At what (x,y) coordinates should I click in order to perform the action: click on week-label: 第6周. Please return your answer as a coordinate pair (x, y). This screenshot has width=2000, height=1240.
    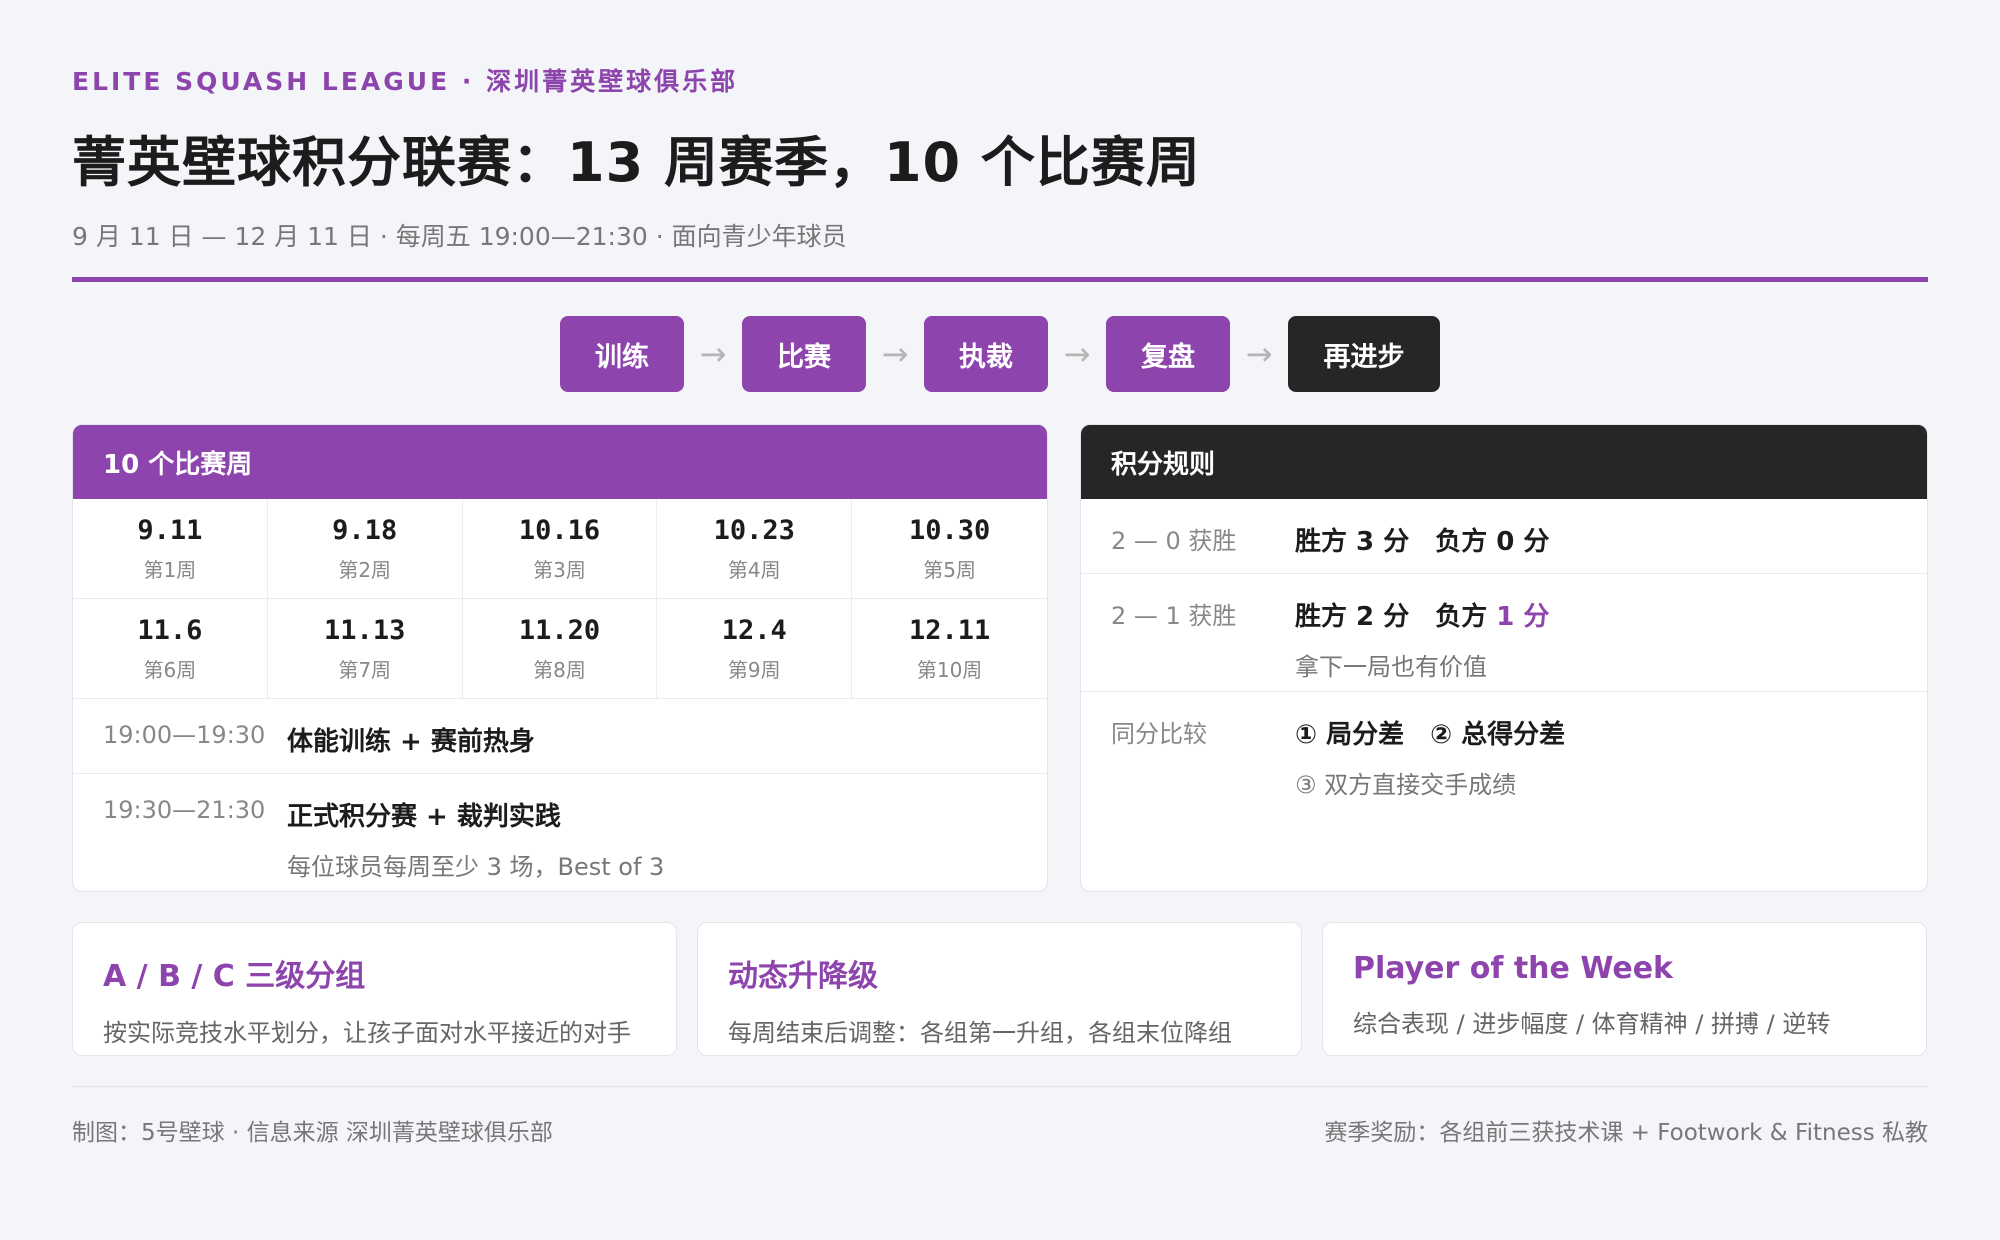
    Looking at the image, I should click on (170, 669).